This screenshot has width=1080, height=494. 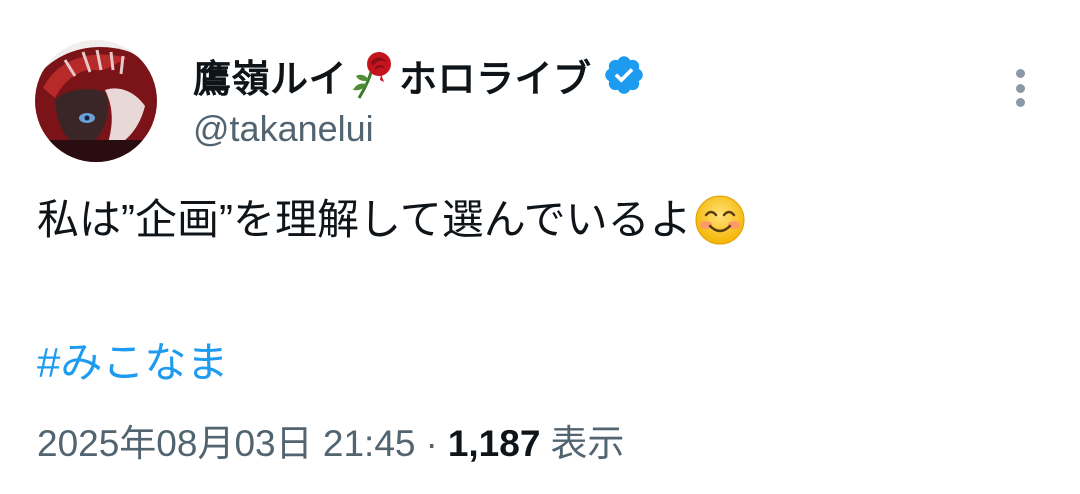 I want to click on smiling-face-icon, so click(x=720, y=220).